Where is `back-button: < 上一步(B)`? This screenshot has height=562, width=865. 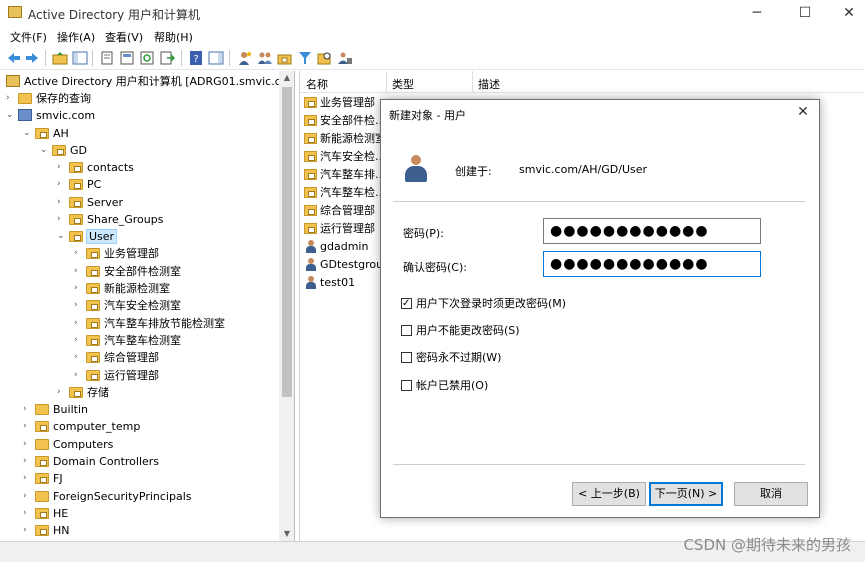 back-button: < 上一步(B) is located at coordinates (609, 494).